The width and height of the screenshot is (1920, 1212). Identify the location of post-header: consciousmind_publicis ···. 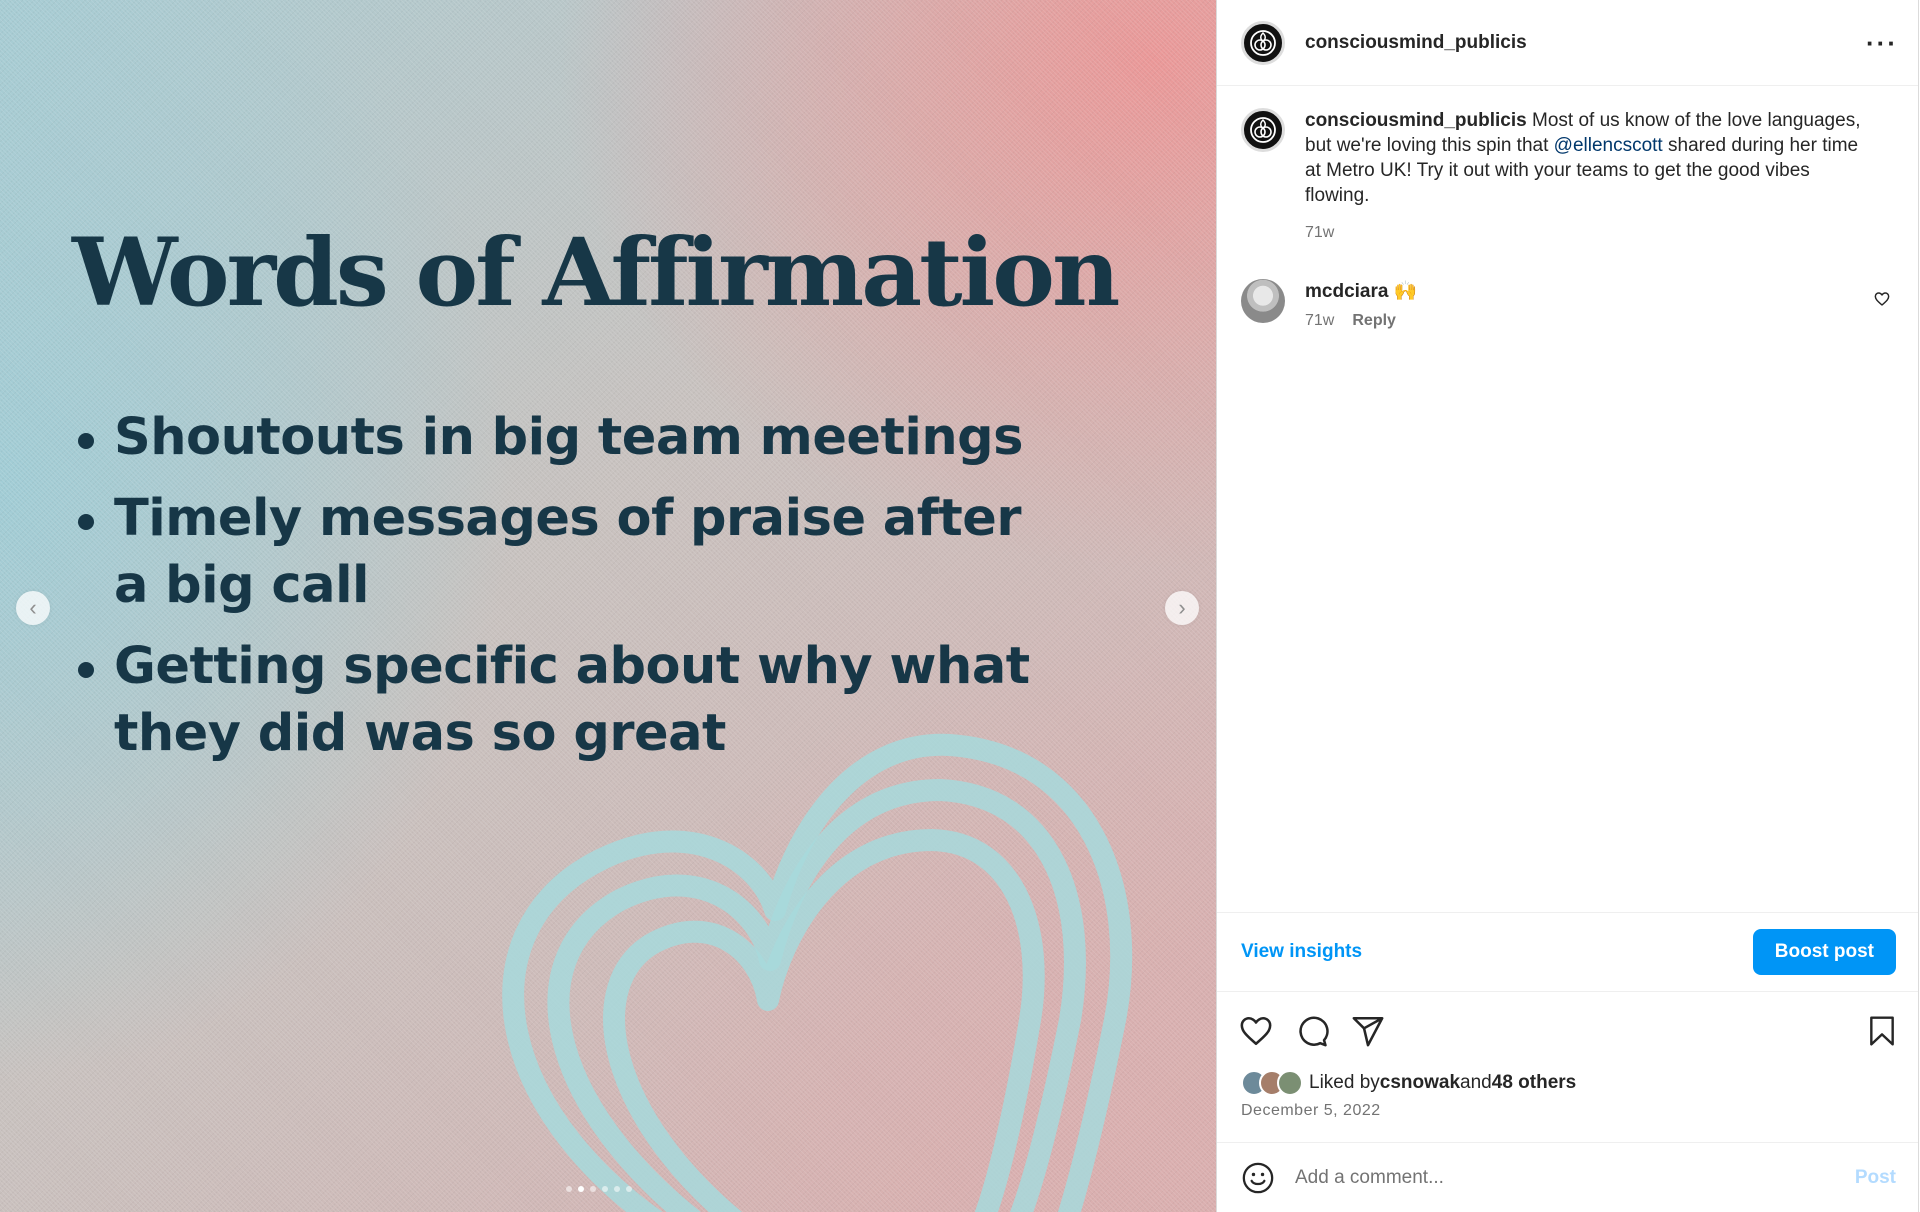
(1567, 43).